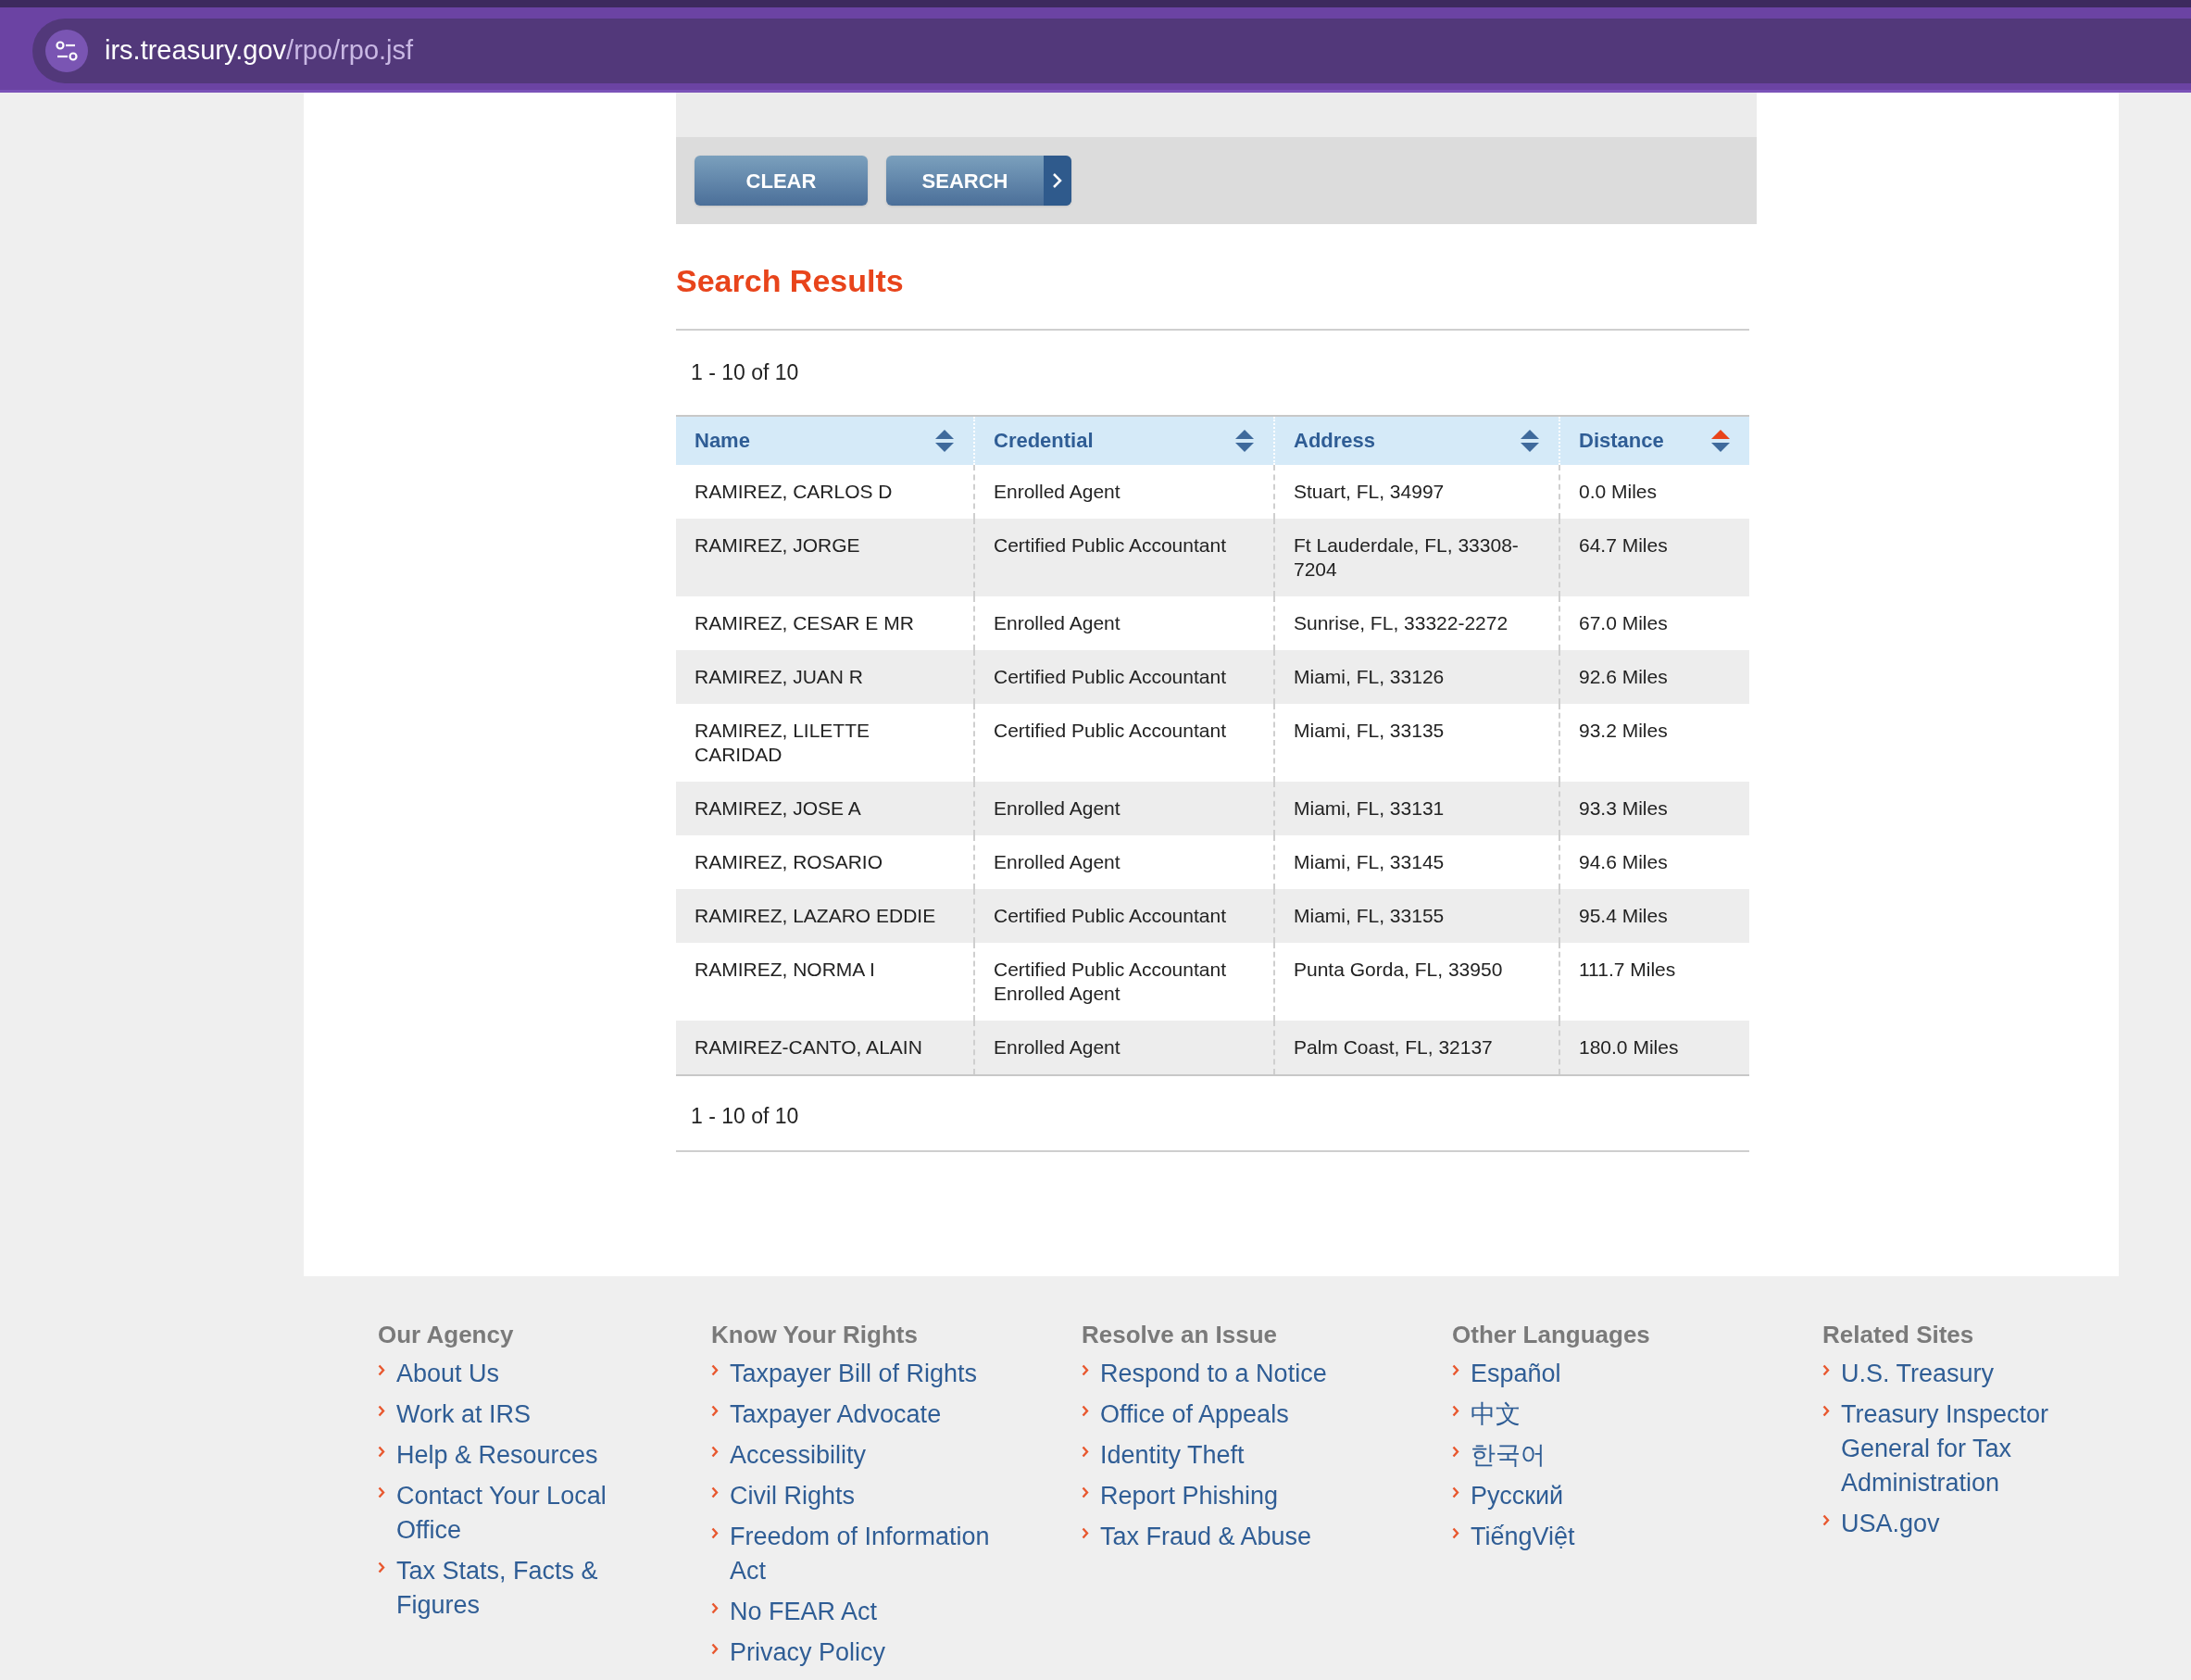 The image size is (2191, 1680). Describe the element at coordinates (1239, 1415) in the screenshot. I see `footer-link: Office of Appeals` at that location.